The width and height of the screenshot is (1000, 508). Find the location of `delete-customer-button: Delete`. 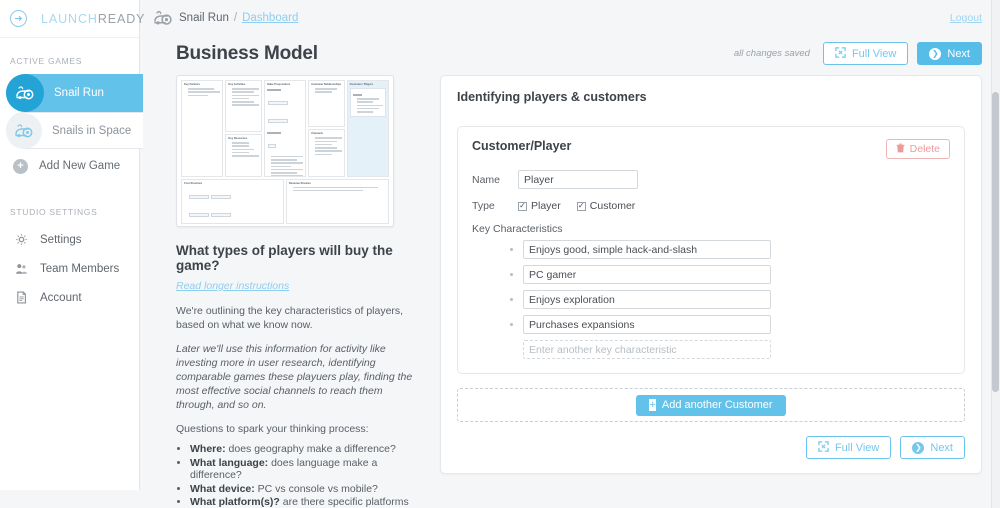

delete-customer-button: Delete is located at coordinates (917, 149).